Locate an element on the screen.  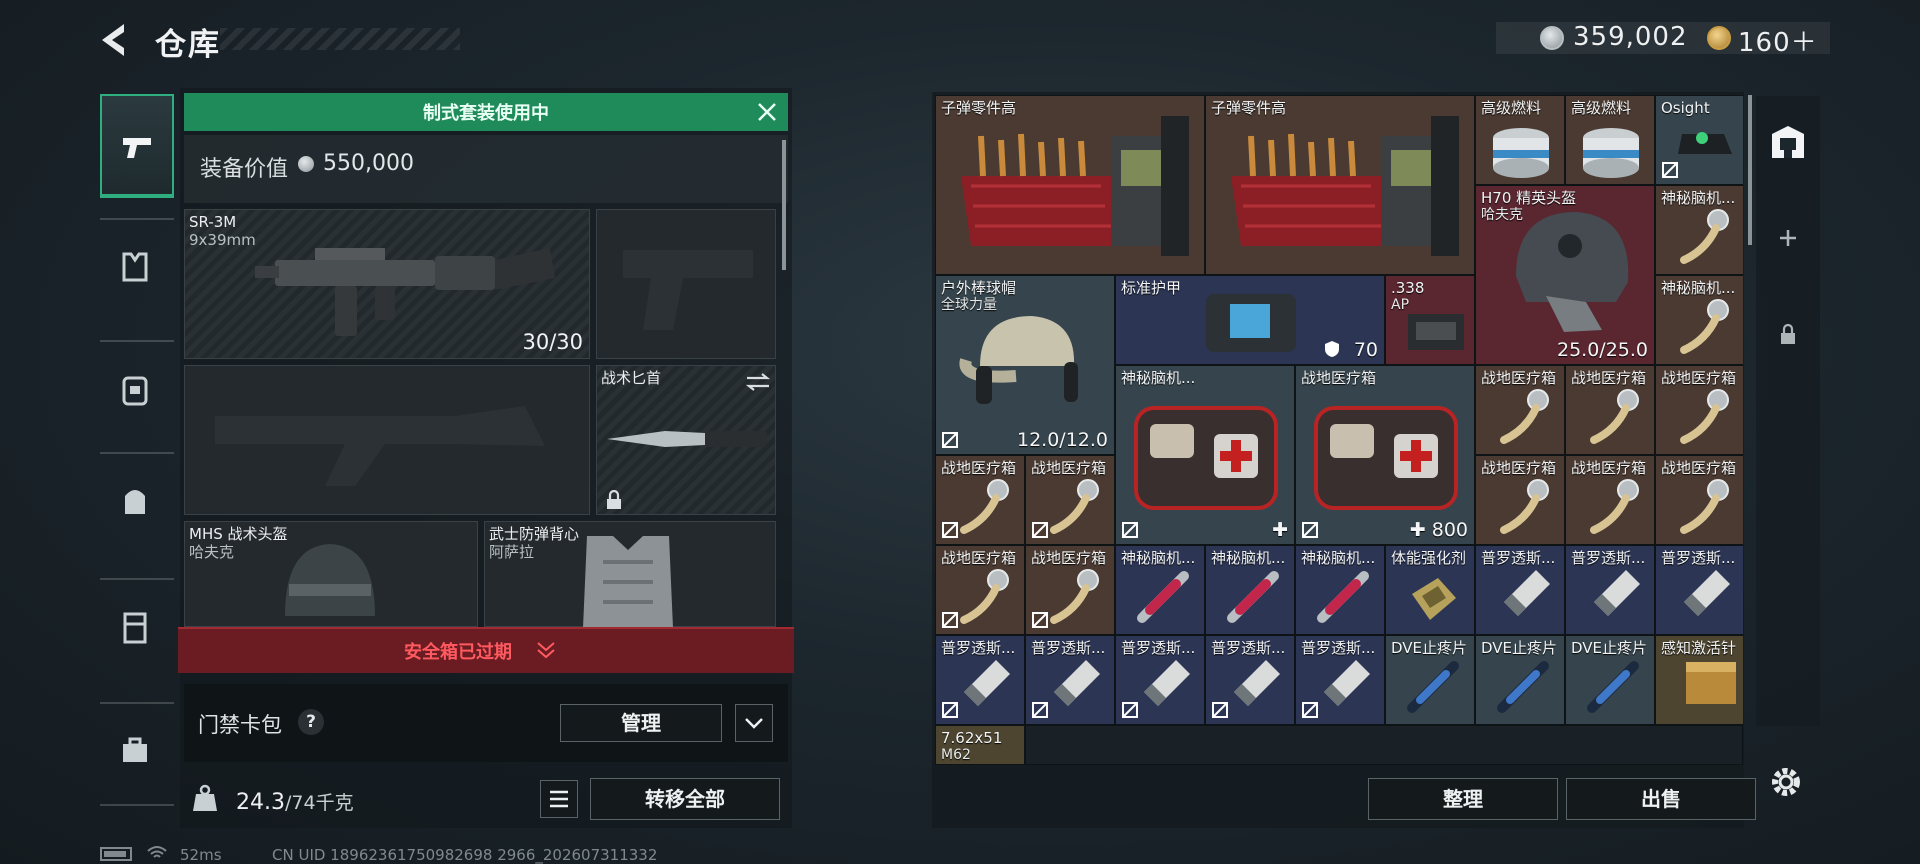
lock-icon is located at coordinates (1788, 334).